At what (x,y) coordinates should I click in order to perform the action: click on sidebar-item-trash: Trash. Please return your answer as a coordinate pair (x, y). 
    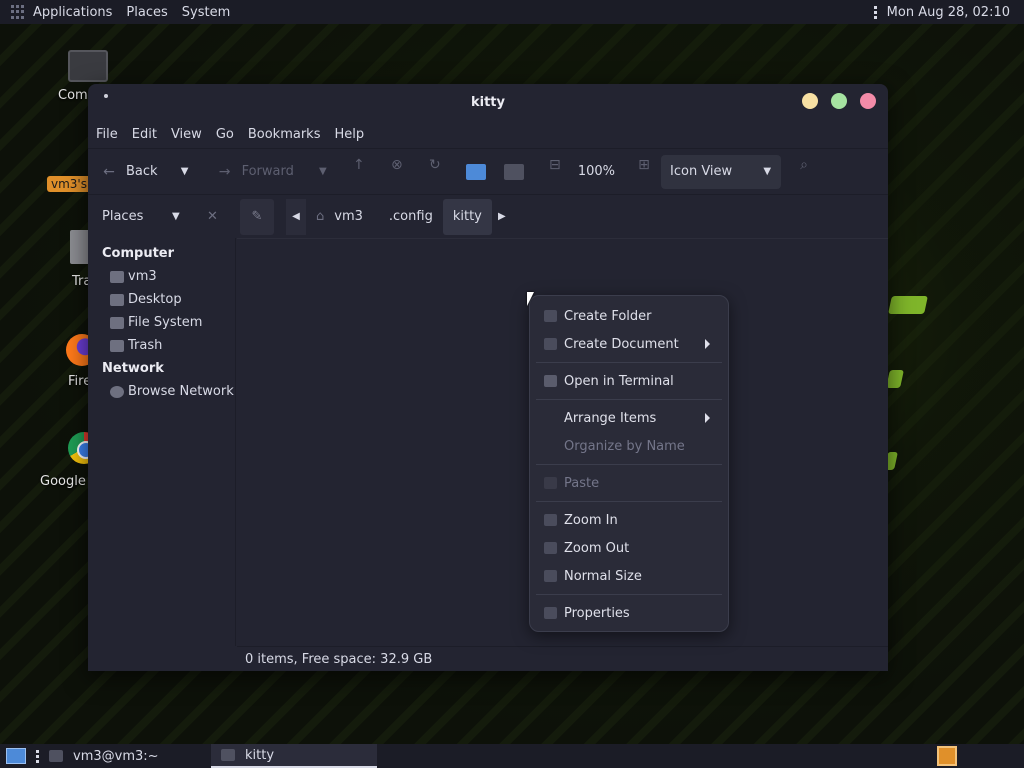
    Looking at the image, I should click on (161, 345).